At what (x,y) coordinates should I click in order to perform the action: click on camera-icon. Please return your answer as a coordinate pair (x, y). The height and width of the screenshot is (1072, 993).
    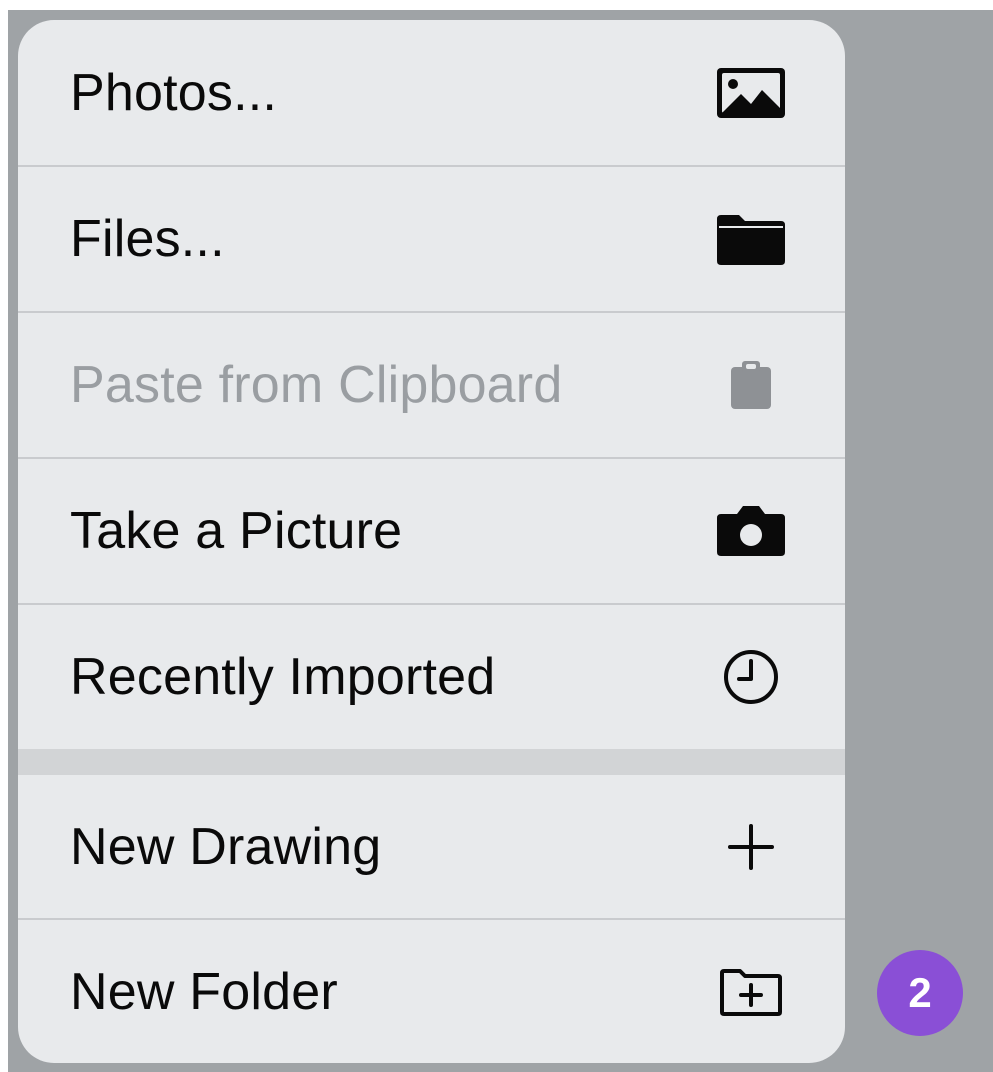
    Looking at the image, I should click on (751, 531).